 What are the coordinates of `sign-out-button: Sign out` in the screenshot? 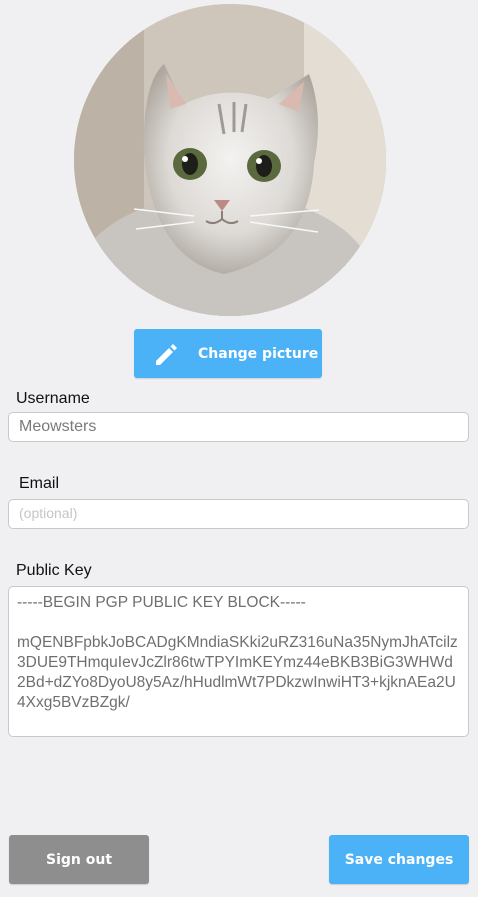 It's located at (79, 859).